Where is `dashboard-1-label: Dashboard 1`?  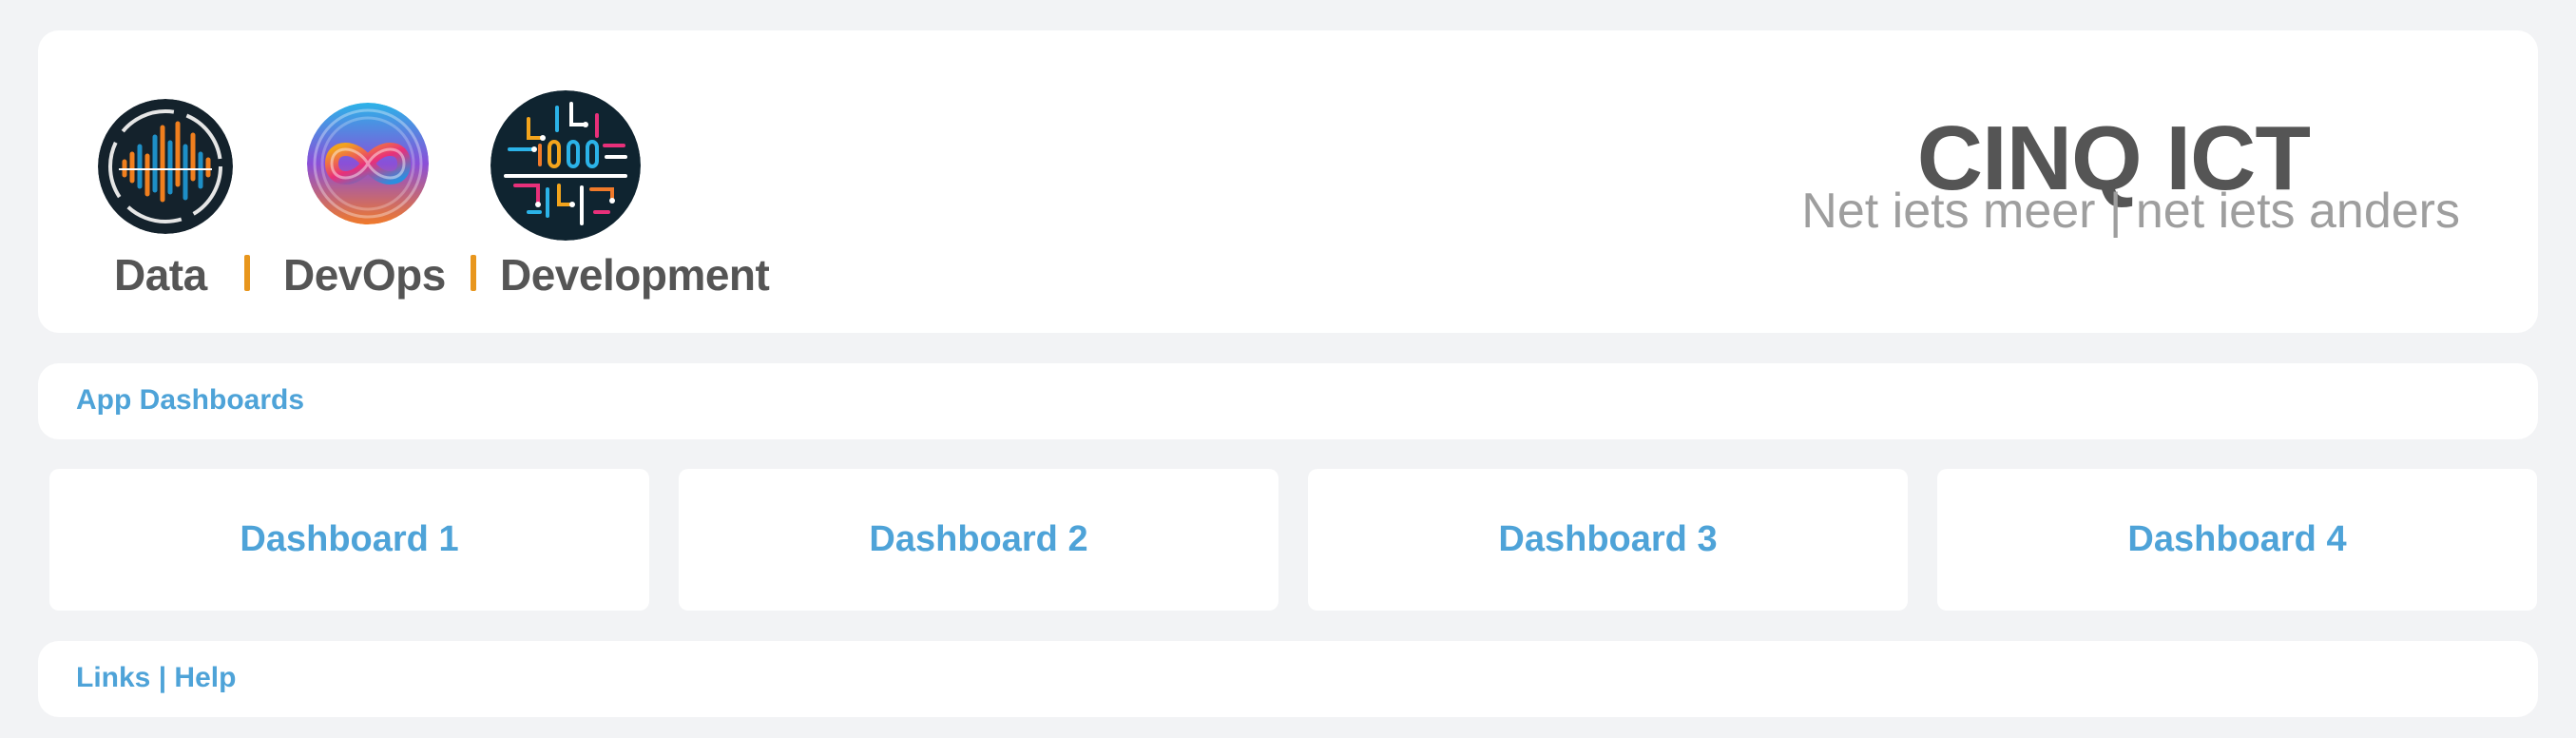
dashboard-1-label: Dashboard 1 is located at coordinates (349, 539).